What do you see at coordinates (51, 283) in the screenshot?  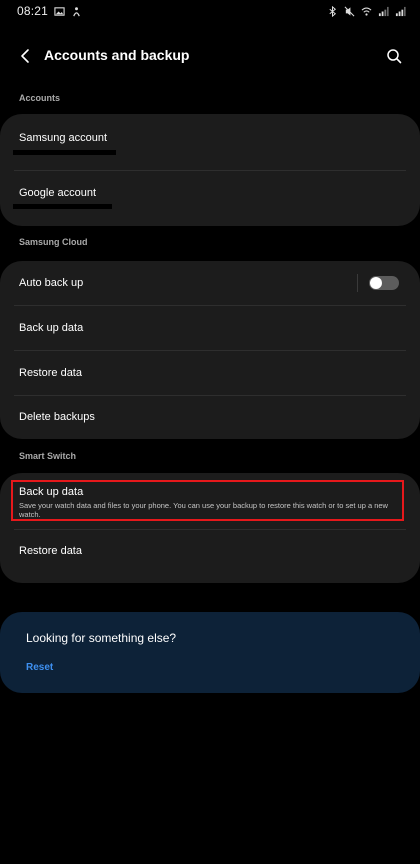 I see `auto-back-up-label: Auto back up` at bounding box center [51, 283].